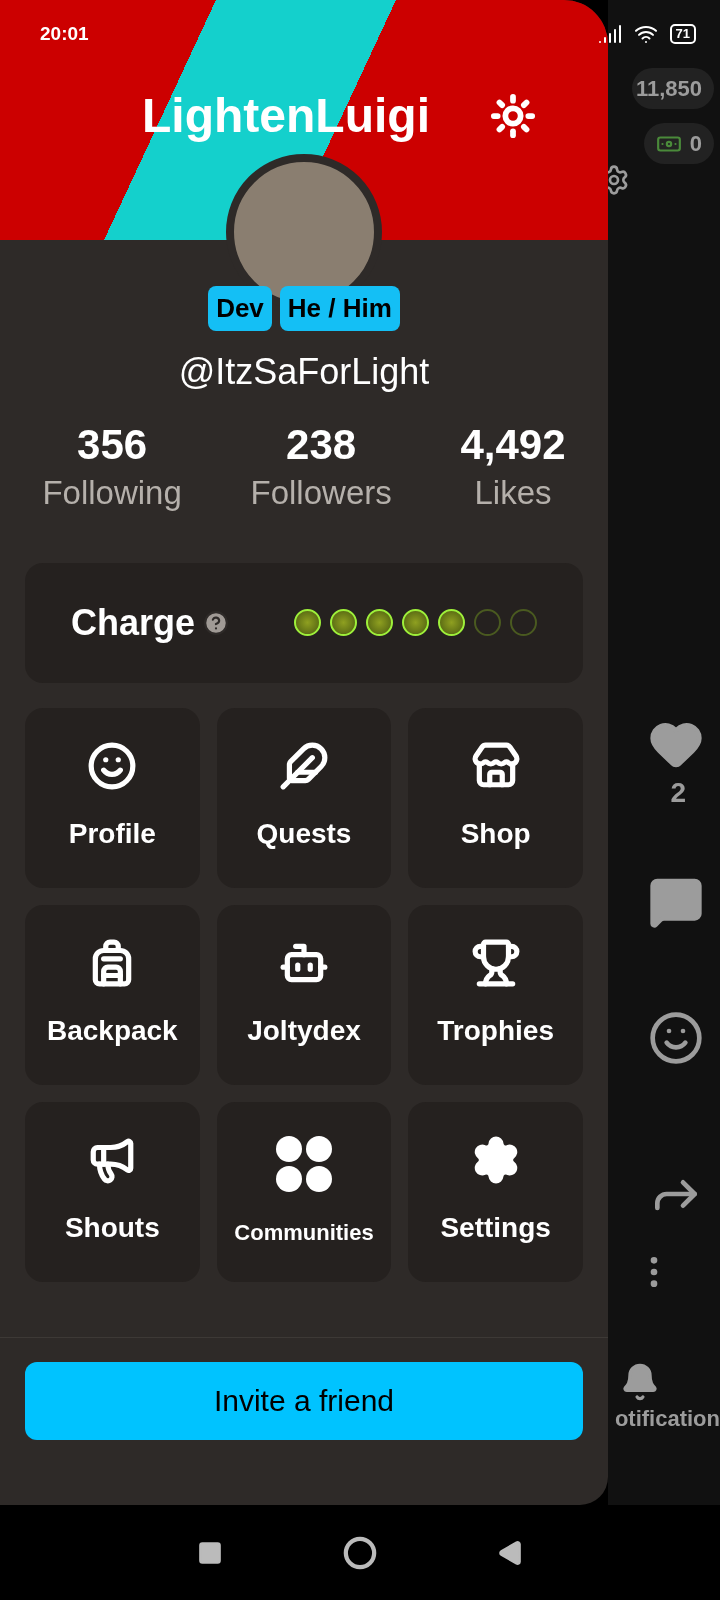 The height and width of the screenshot is (1600, 720). What do you see at coordinates (210, 1552) in the screenshot?
I see `recents-icon` at bounding box center [210, 1552].